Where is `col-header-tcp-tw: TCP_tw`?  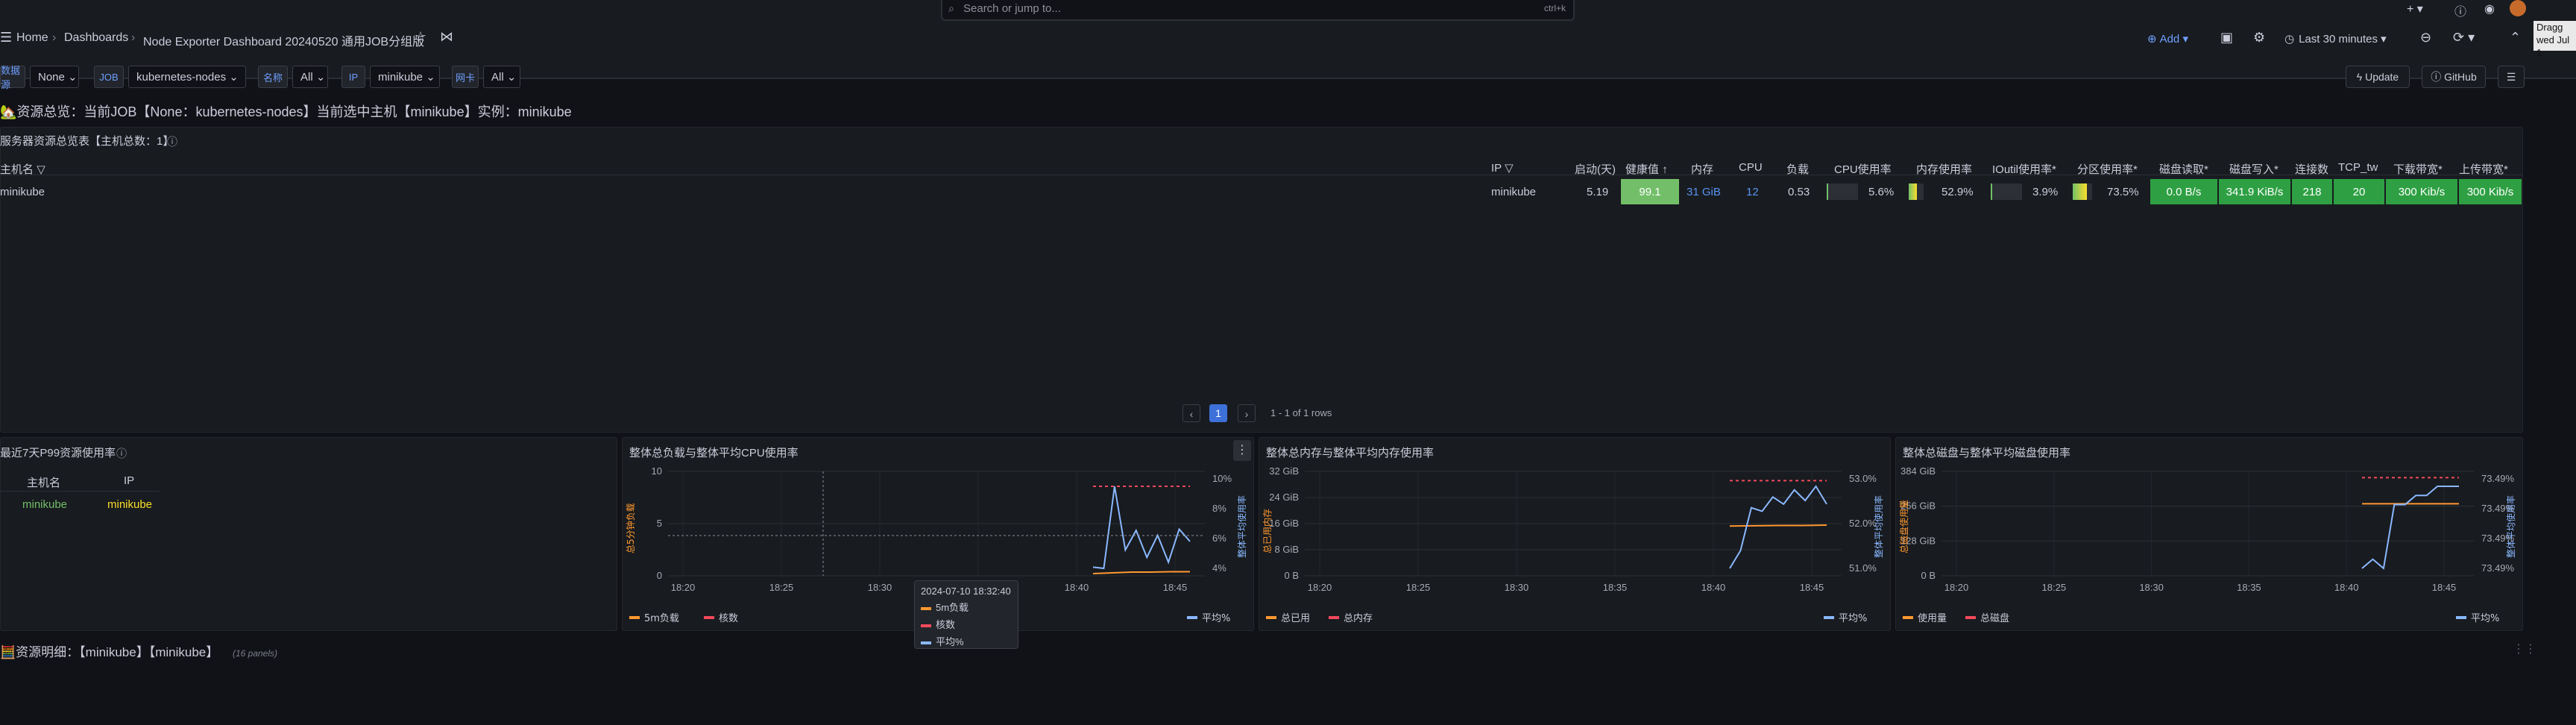 col-header-tcp-tw: TCP_tw is located at coordinates (2358, 168).